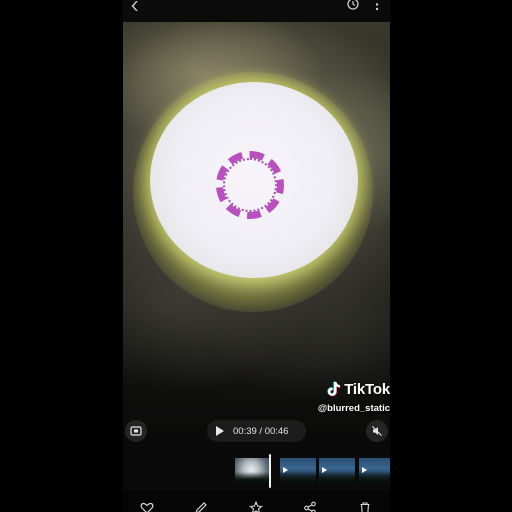 Image resolution: width=512 pixels, height=512 pixels. I want to click on edit-icon, so click(201, 506).